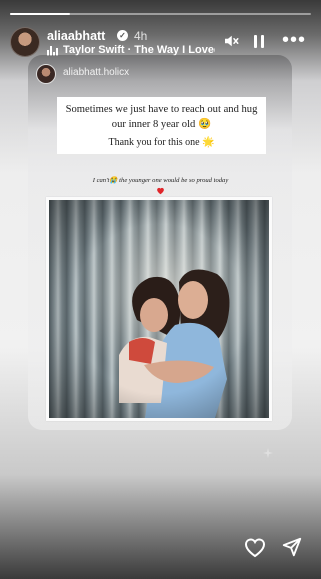 This screenshot has width=321, height=579. Describe the element at coordinates (268, 453) in the screenshot. I see `sparkle-icon` at that location.